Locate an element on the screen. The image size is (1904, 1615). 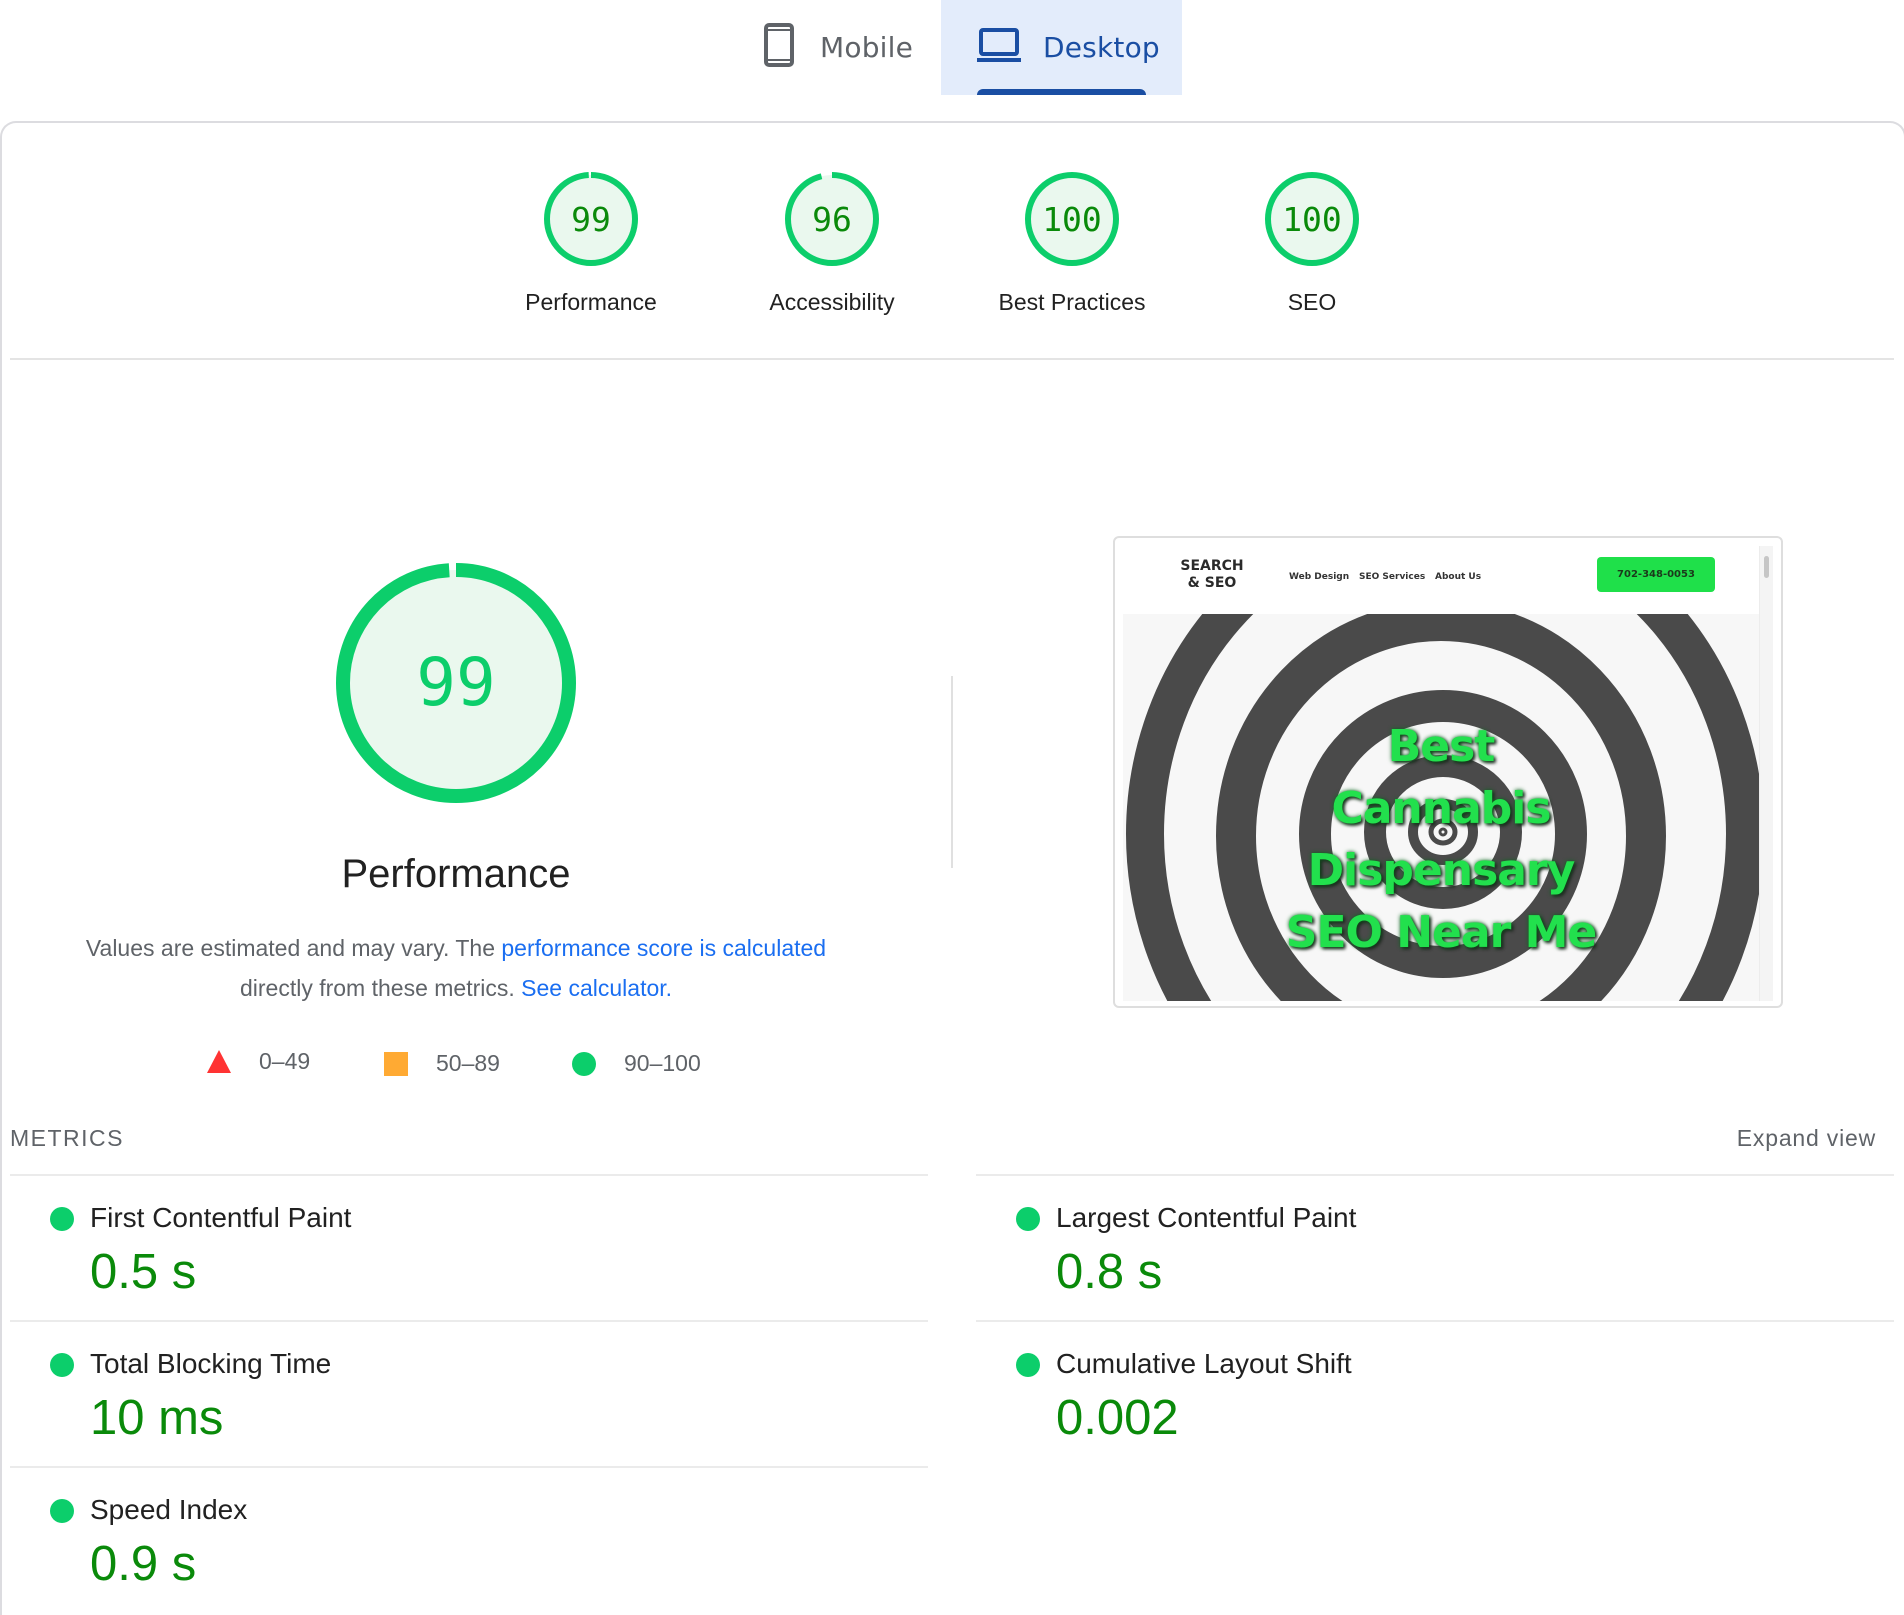
headline-line: Best is located at coordinates (1441, 746).